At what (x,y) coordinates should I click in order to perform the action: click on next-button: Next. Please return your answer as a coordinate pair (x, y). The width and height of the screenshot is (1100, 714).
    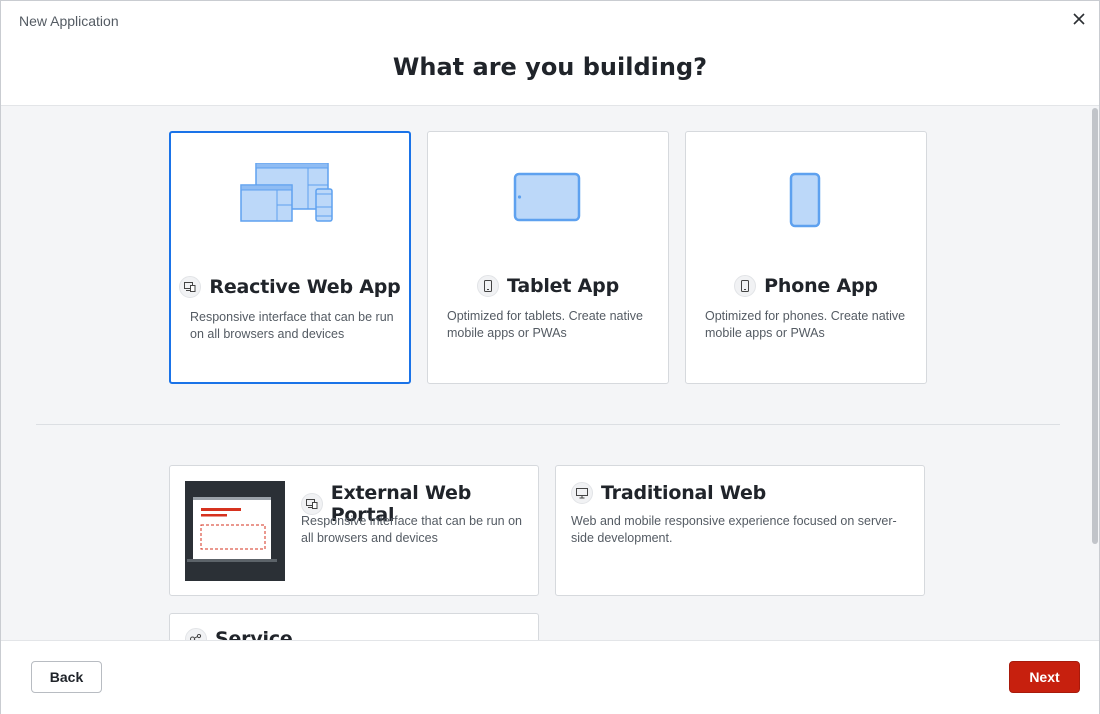
    Looking at the image, I should click on (1044, 677).